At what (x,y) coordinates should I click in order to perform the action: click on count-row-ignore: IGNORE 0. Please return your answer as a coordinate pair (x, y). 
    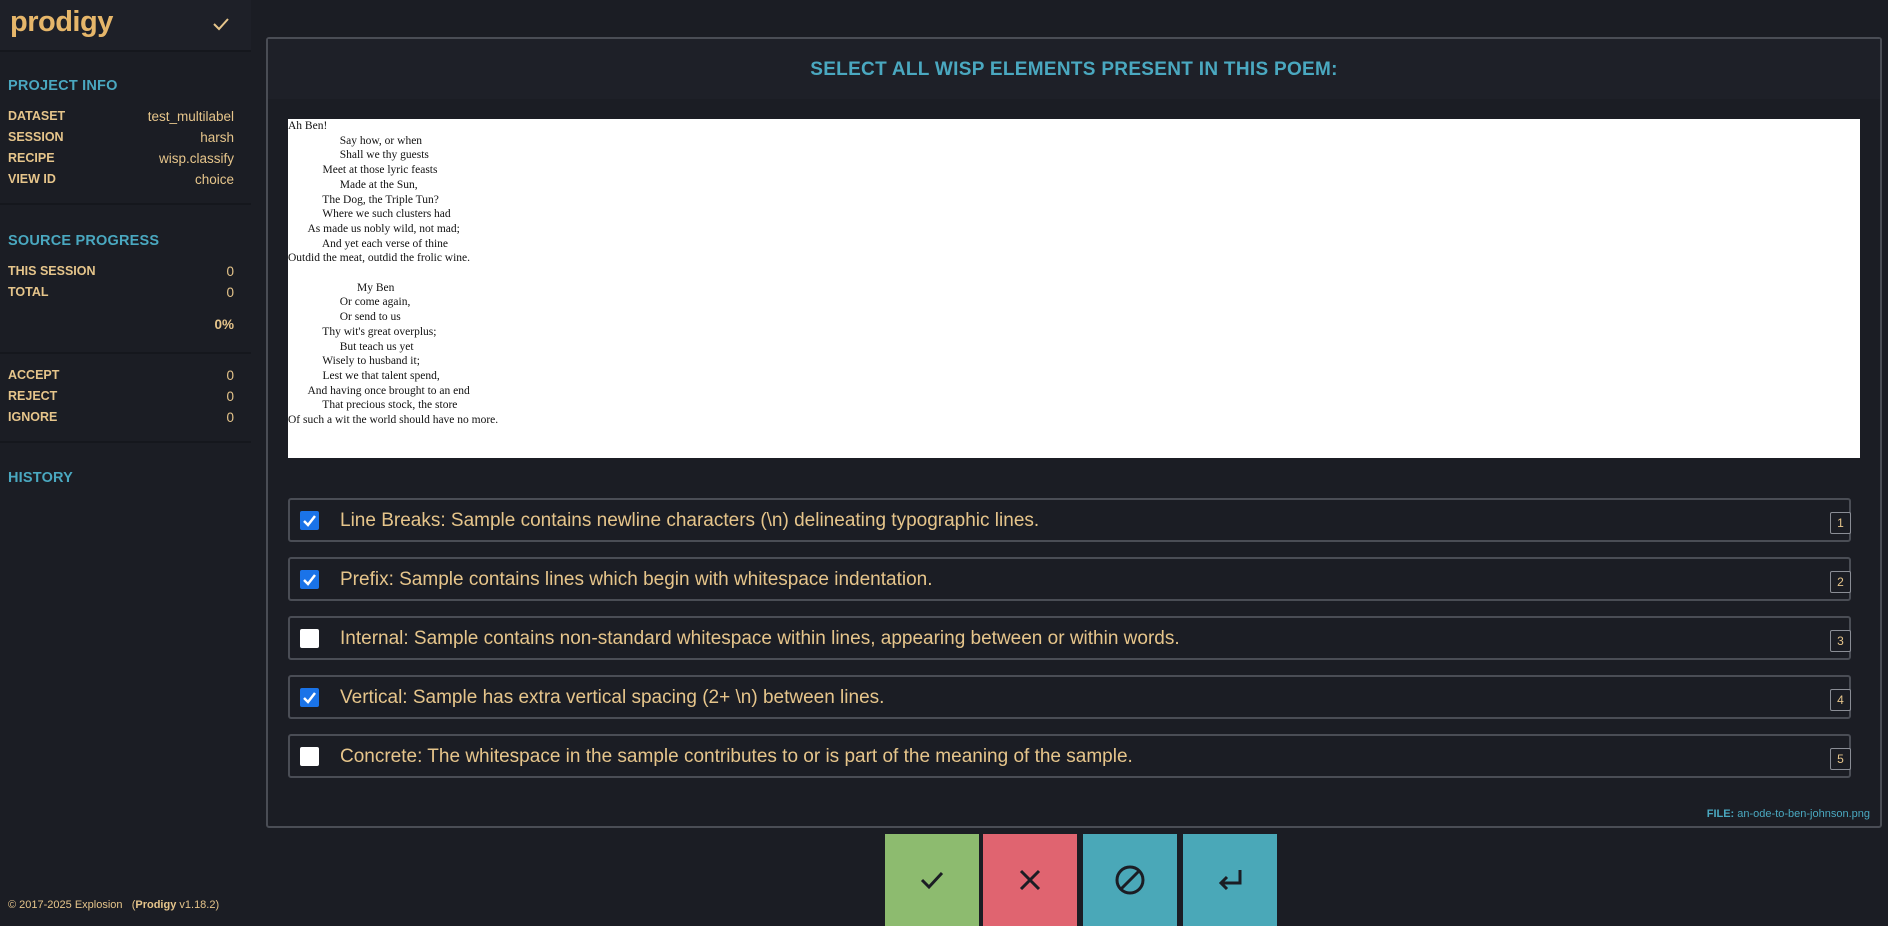
    Looking at the image, I should click on (121, 419).